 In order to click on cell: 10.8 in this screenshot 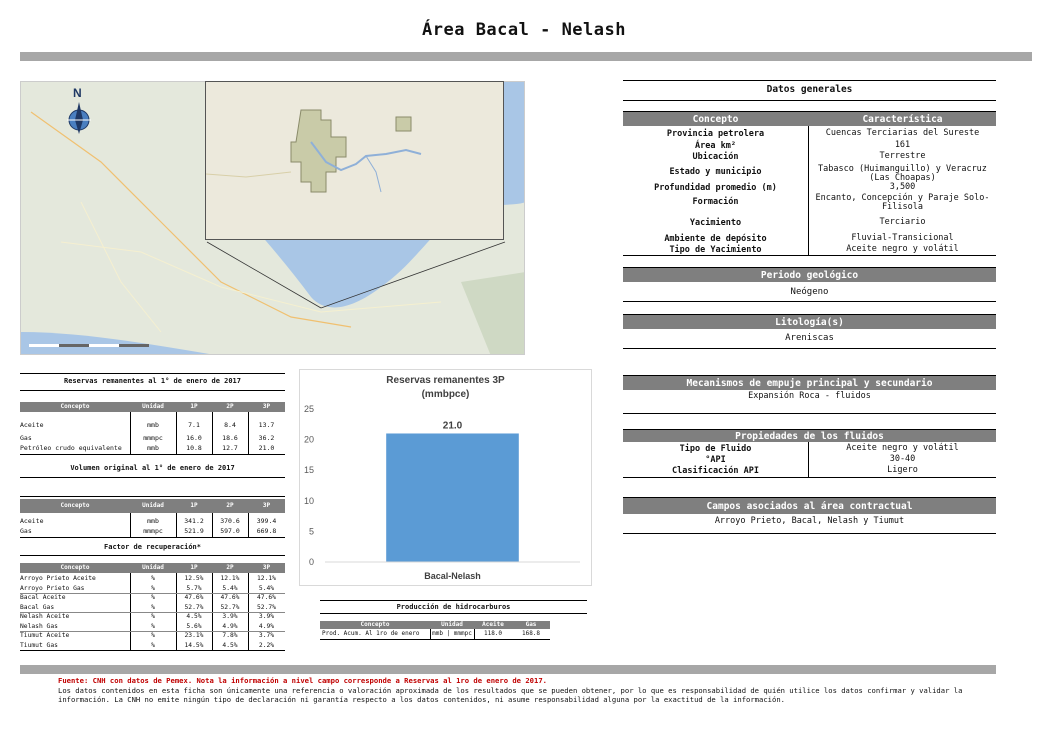, I will do `click(194, 448)`.